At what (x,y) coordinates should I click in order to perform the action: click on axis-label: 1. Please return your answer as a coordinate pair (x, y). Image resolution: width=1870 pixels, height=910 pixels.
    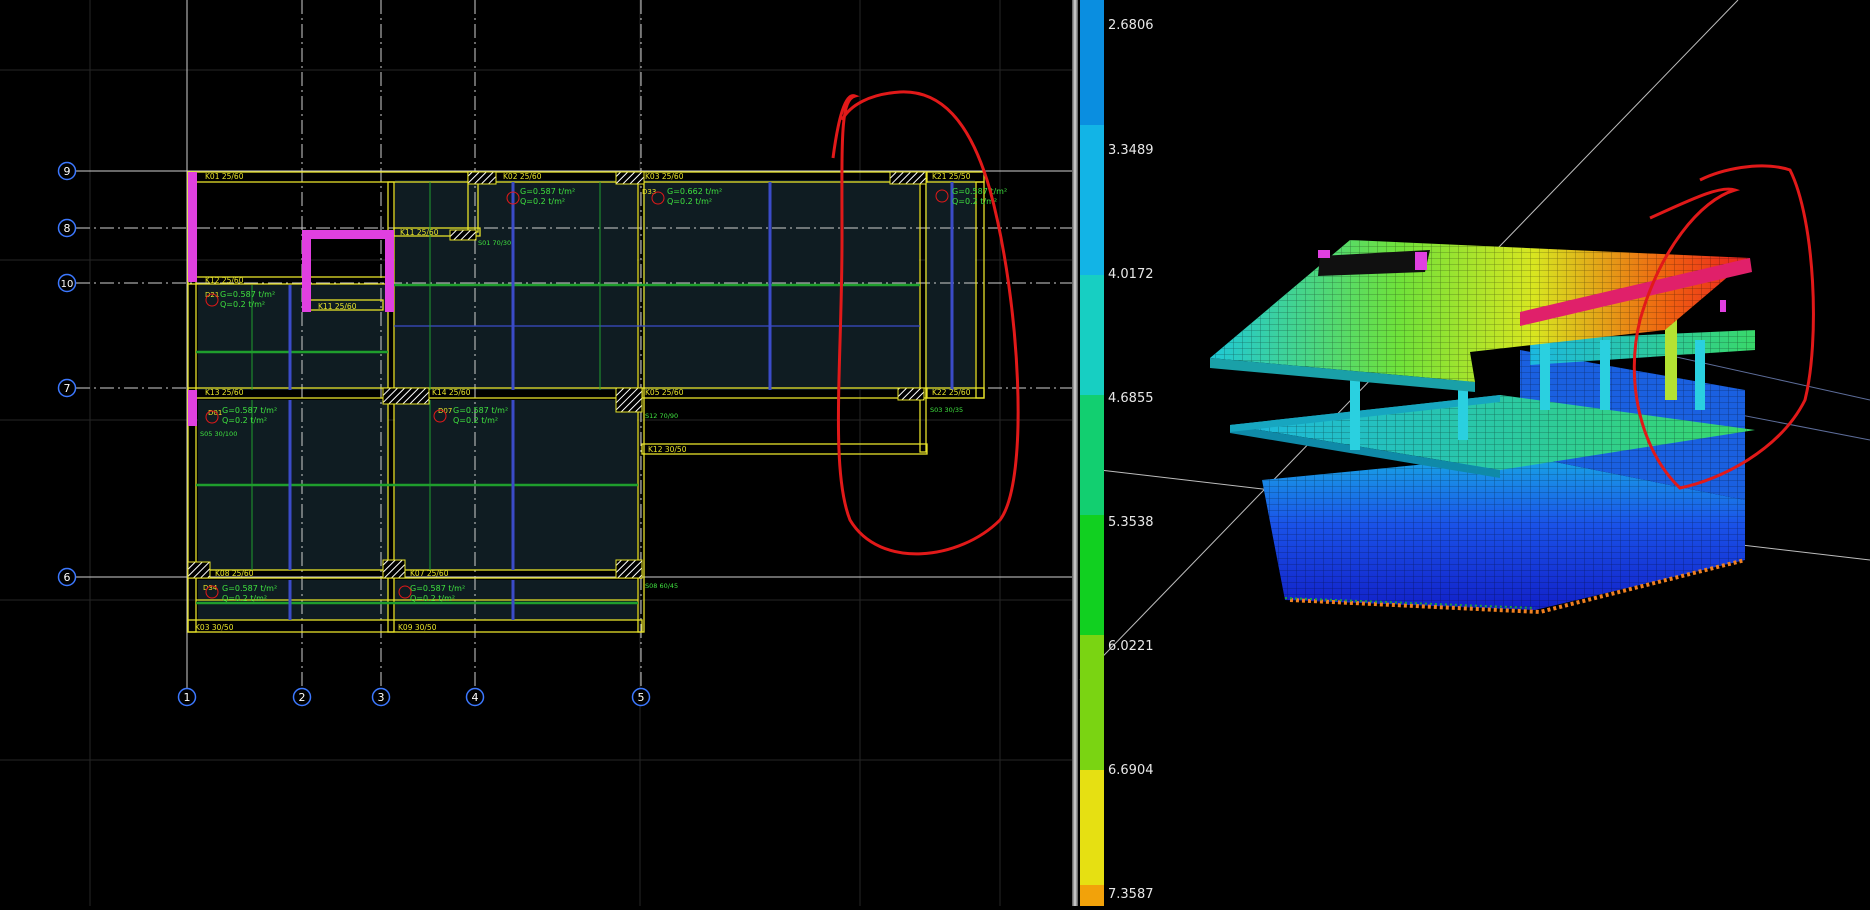
    Looking at the image, I should click on (187, 697).